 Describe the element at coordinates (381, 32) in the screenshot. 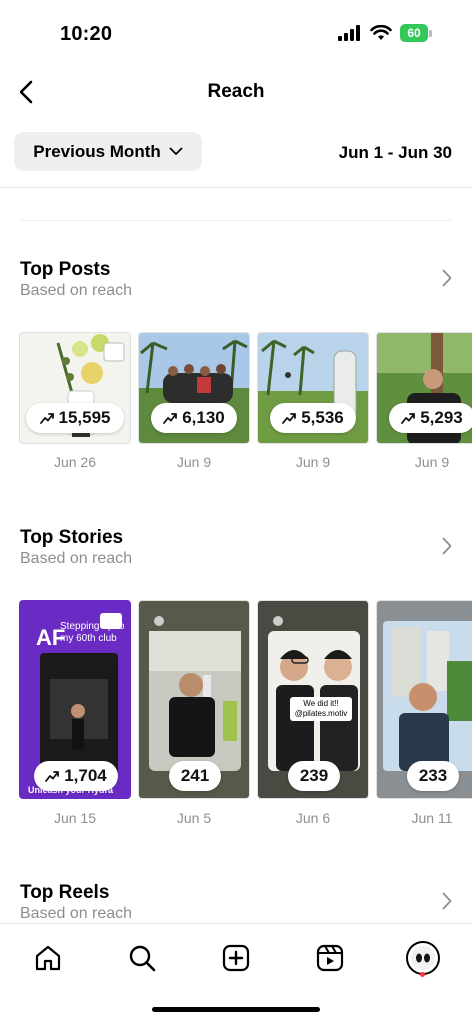

I see `wifi-icon` at that location.